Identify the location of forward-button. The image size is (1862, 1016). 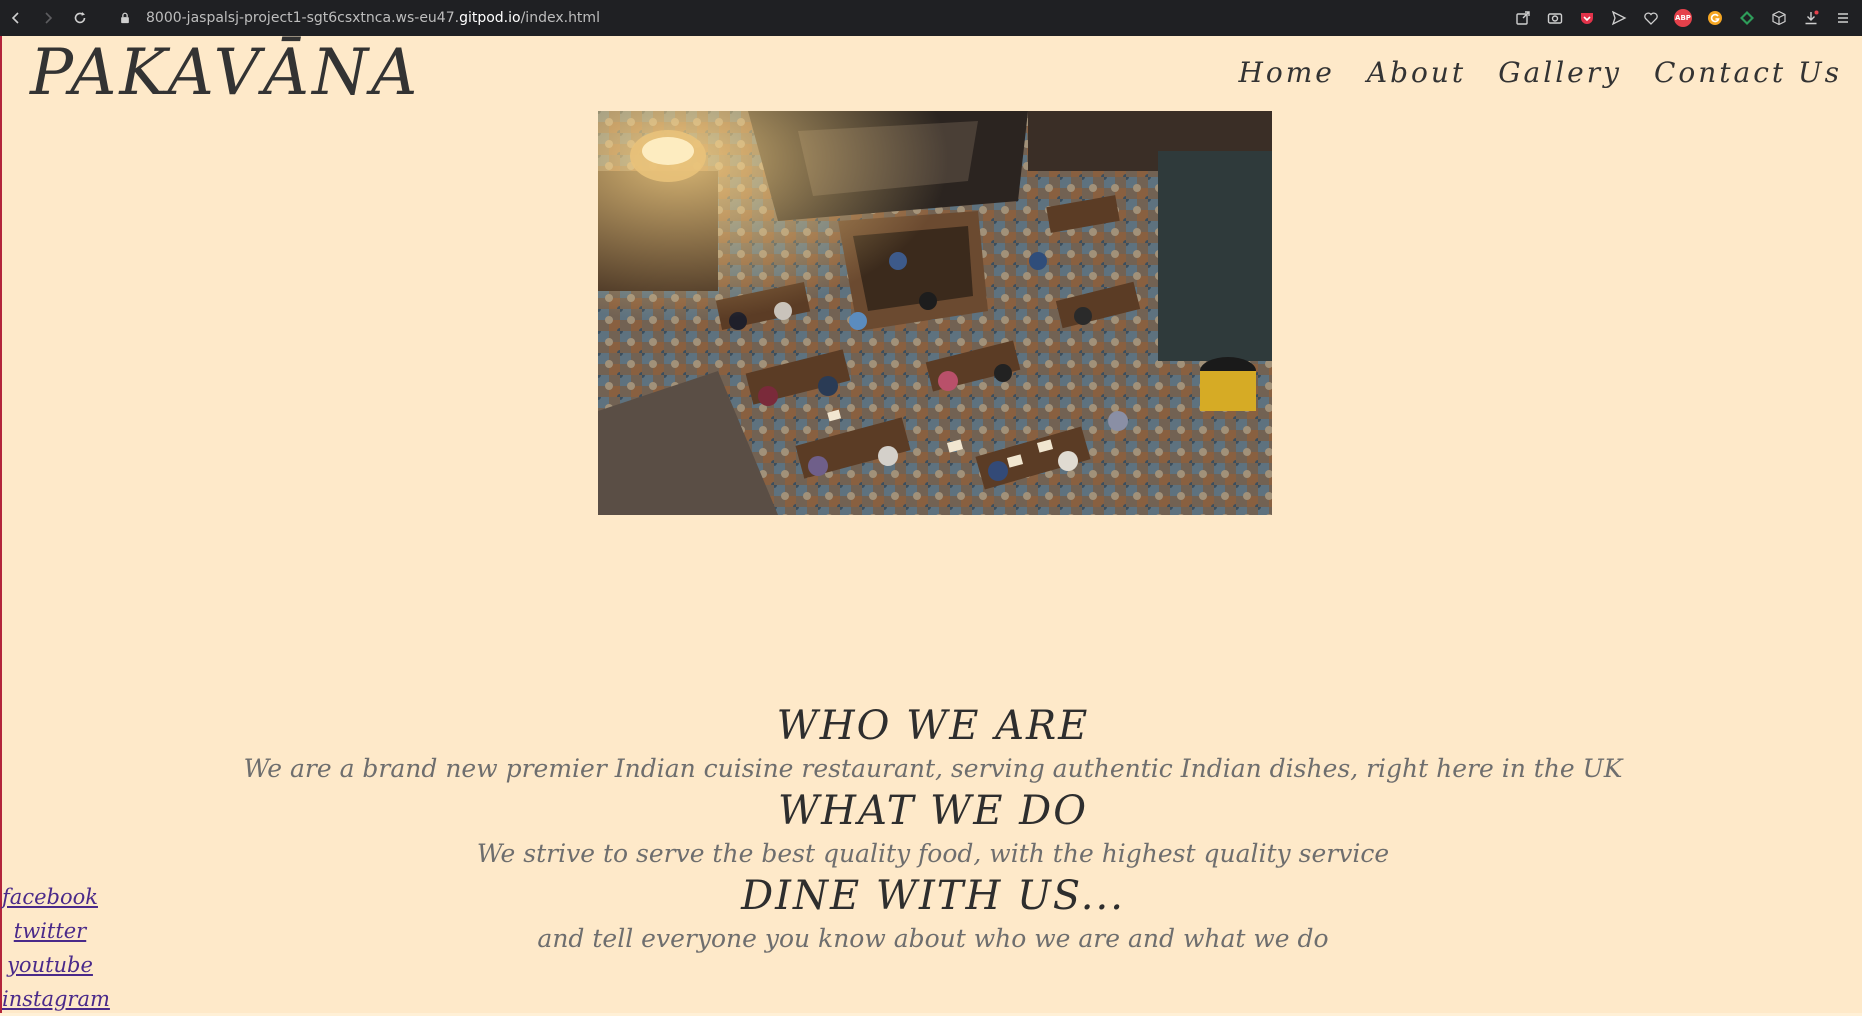
(48, 18).